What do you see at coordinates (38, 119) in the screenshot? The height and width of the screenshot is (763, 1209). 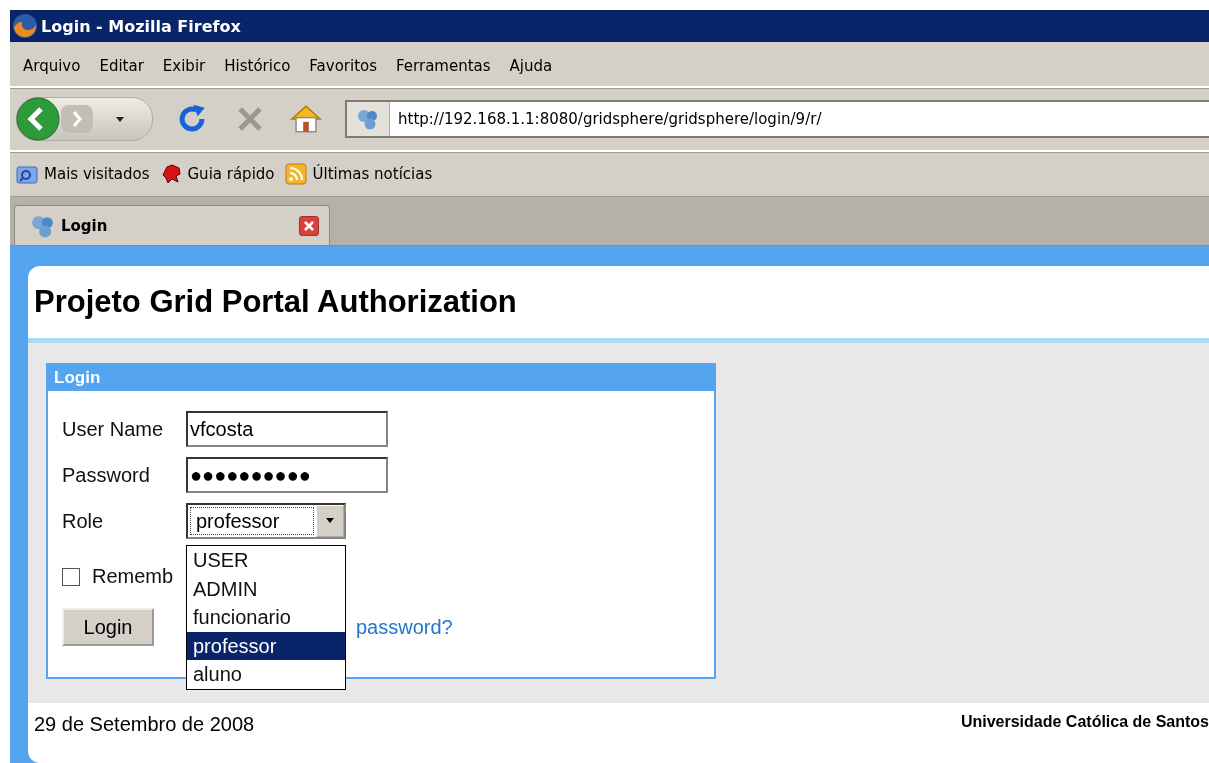 I see `back-button` at bounding box center [38, 119].